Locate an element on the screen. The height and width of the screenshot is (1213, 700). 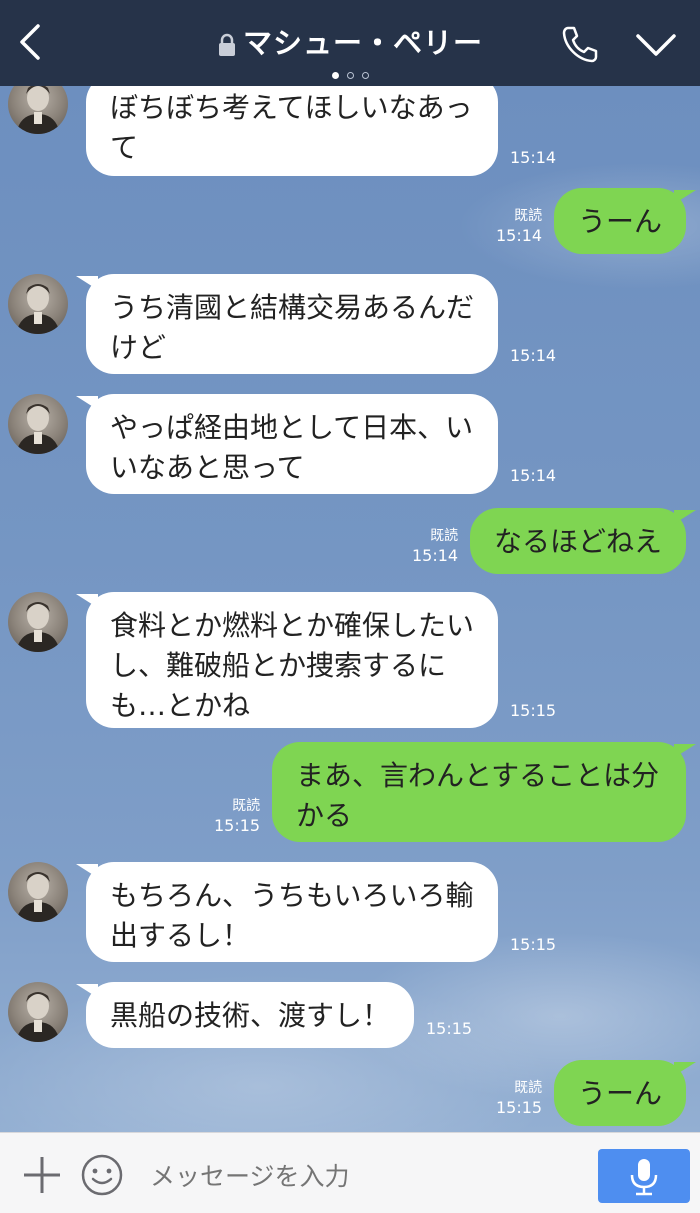
plus-icon is located at coordinates (42, 1175).